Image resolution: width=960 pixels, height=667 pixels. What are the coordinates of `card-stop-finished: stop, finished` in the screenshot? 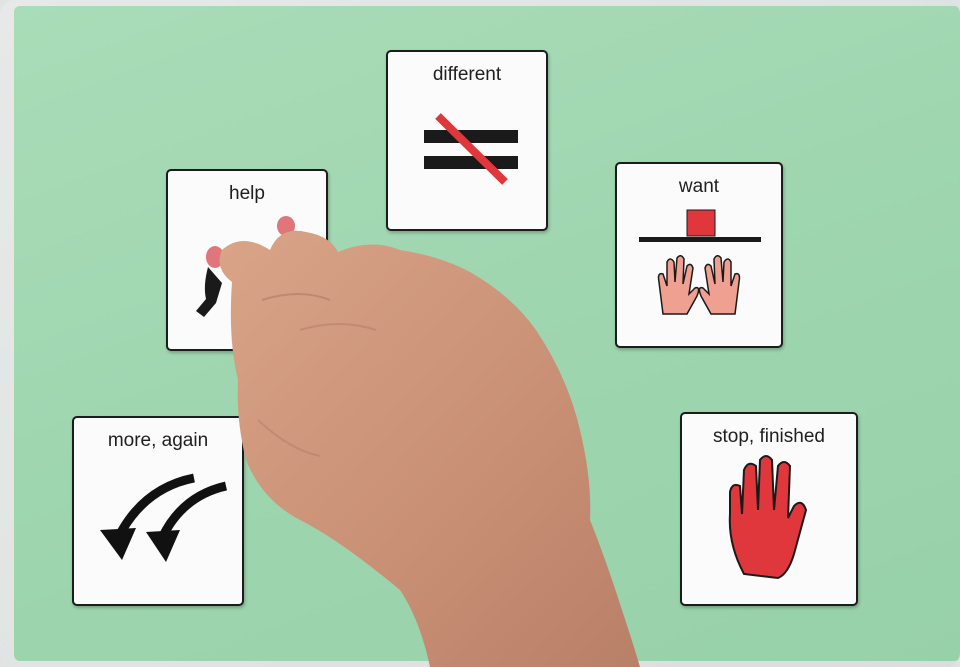 It's located at (769, 509).